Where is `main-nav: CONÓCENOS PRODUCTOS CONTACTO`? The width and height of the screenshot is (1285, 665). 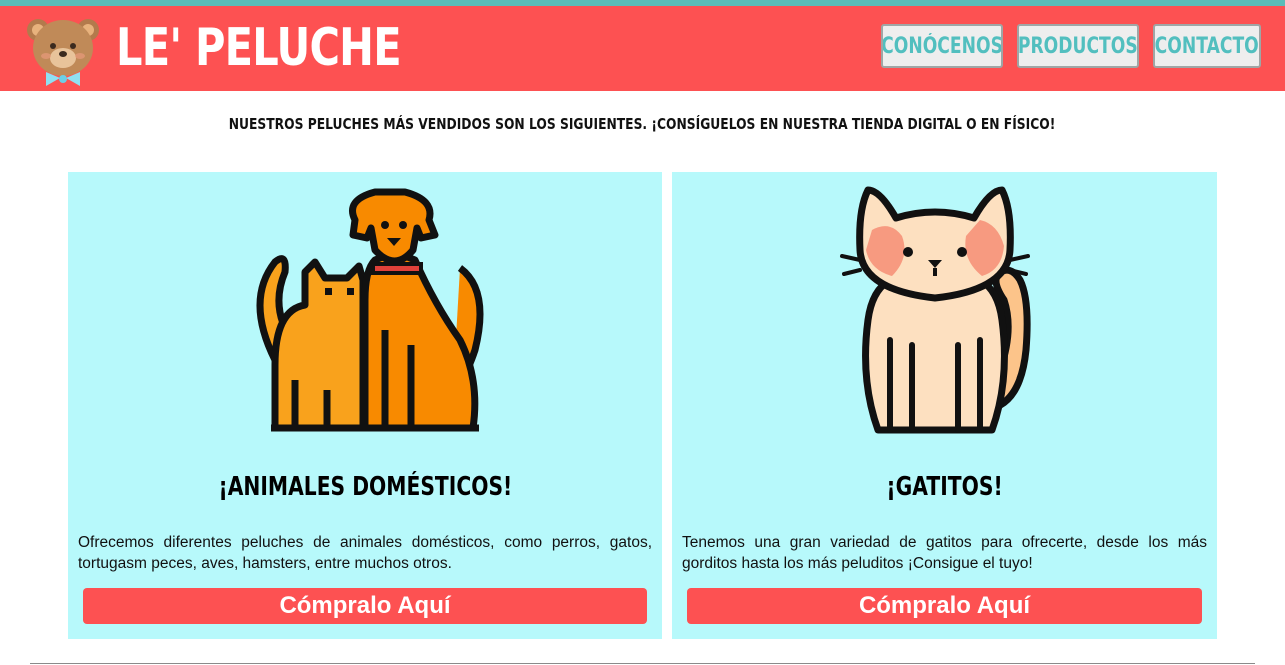 main-nav: CONÓCENOS PRODUCTOS CONTACTO is located at coordinates (1071, 46).